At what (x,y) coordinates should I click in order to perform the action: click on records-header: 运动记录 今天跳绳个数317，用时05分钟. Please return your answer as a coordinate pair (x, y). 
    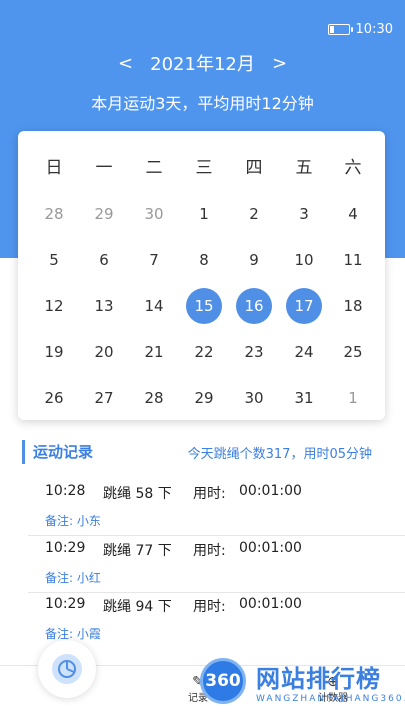
    Looking at the image, I should click on (202, 452).